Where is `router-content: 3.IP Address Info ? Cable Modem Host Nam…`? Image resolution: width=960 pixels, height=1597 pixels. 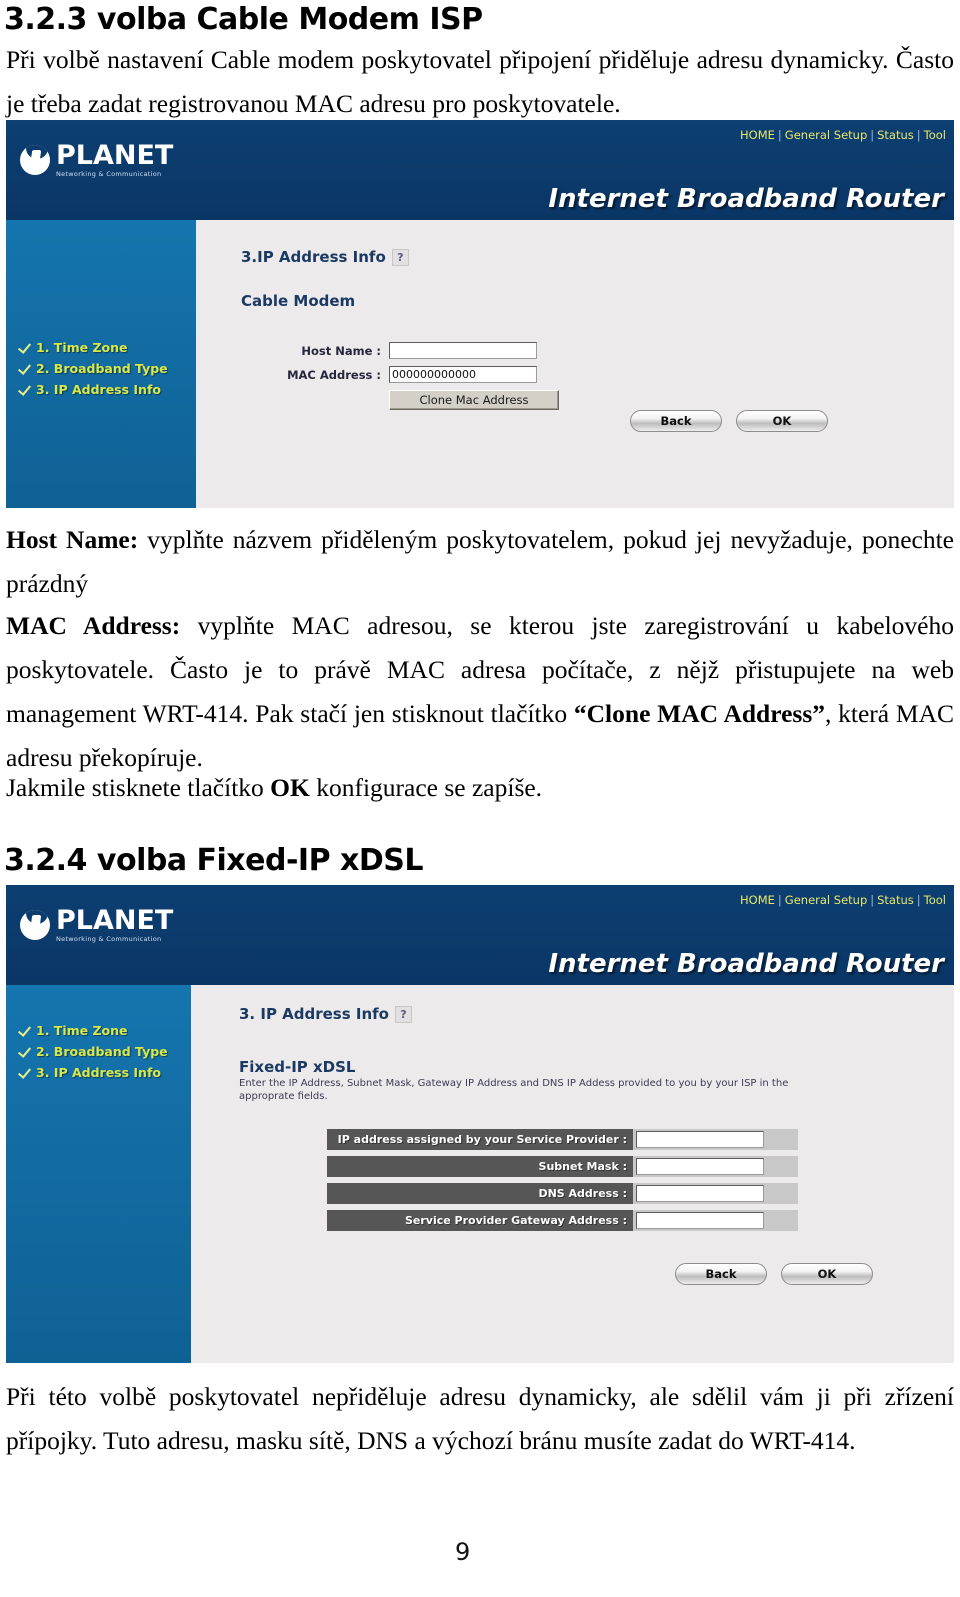 router-content: 3.IP Address Info ? Cable Modem Host Nam… is located at coordinates (575, 364).